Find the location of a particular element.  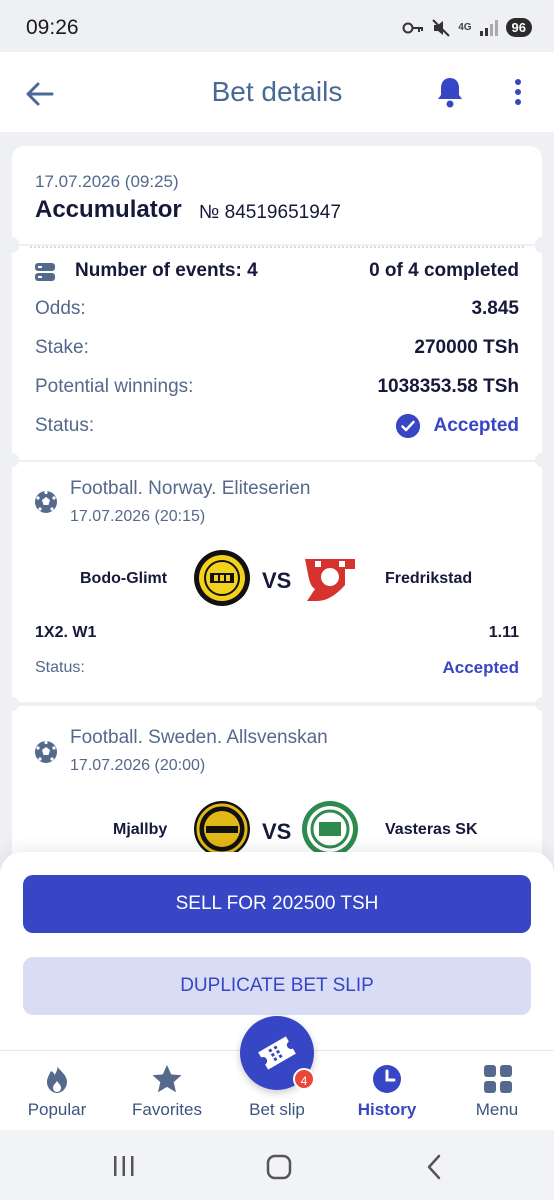

event-market: 1X2. W1 is located at coordinates (66, 632).